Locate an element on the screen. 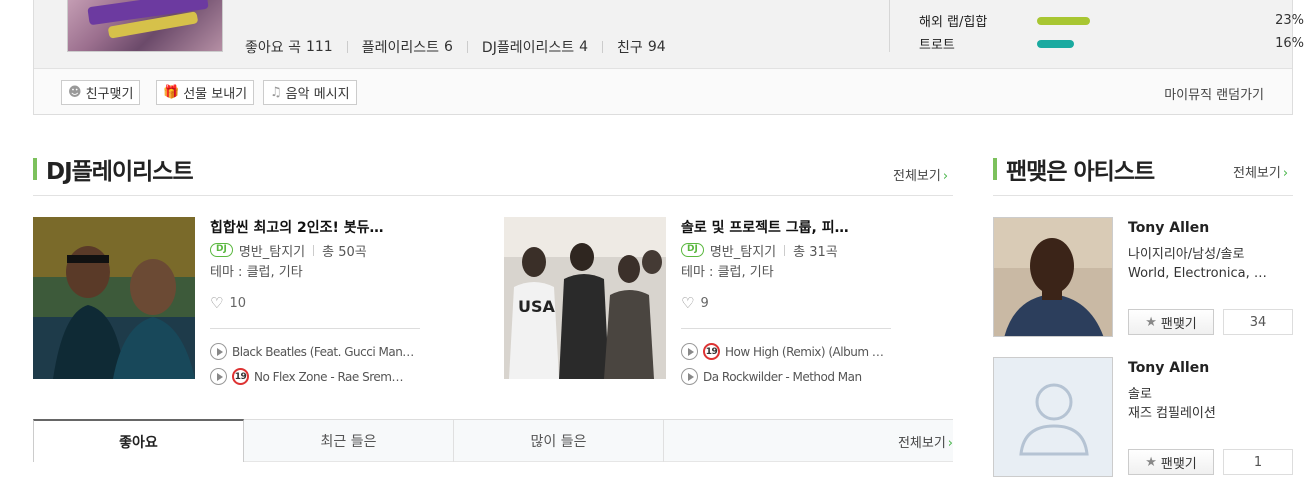 This screenshot has width=1310, height=485. like-count: 10 is located at coordinates (237, 303).